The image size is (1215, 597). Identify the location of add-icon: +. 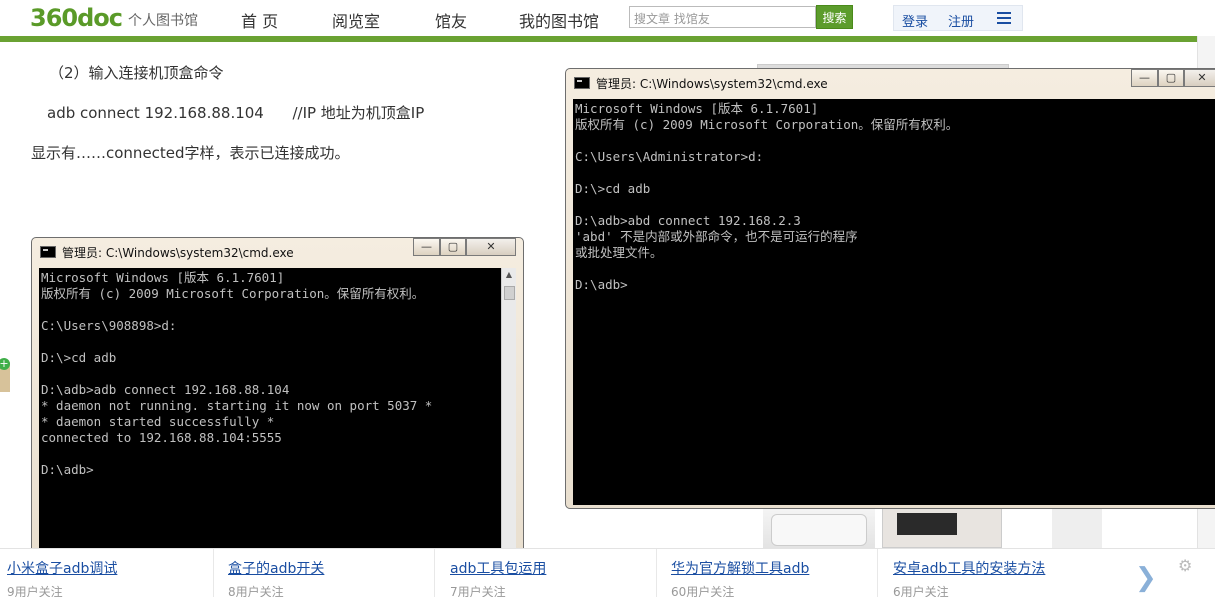
(5, 364).